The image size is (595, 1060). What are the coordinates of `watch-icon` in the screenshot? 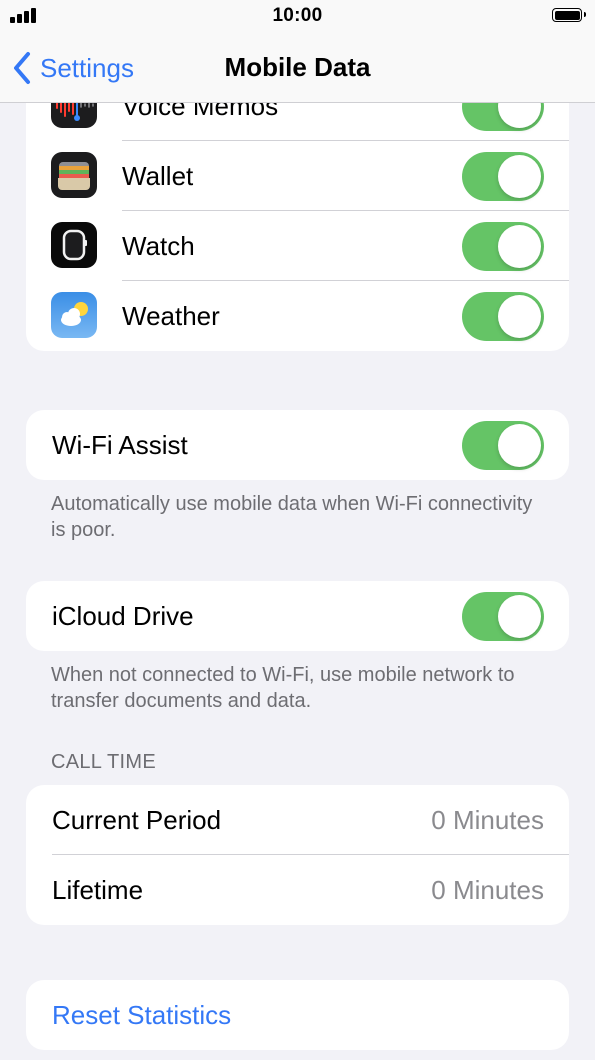 It's located at (74, 245).